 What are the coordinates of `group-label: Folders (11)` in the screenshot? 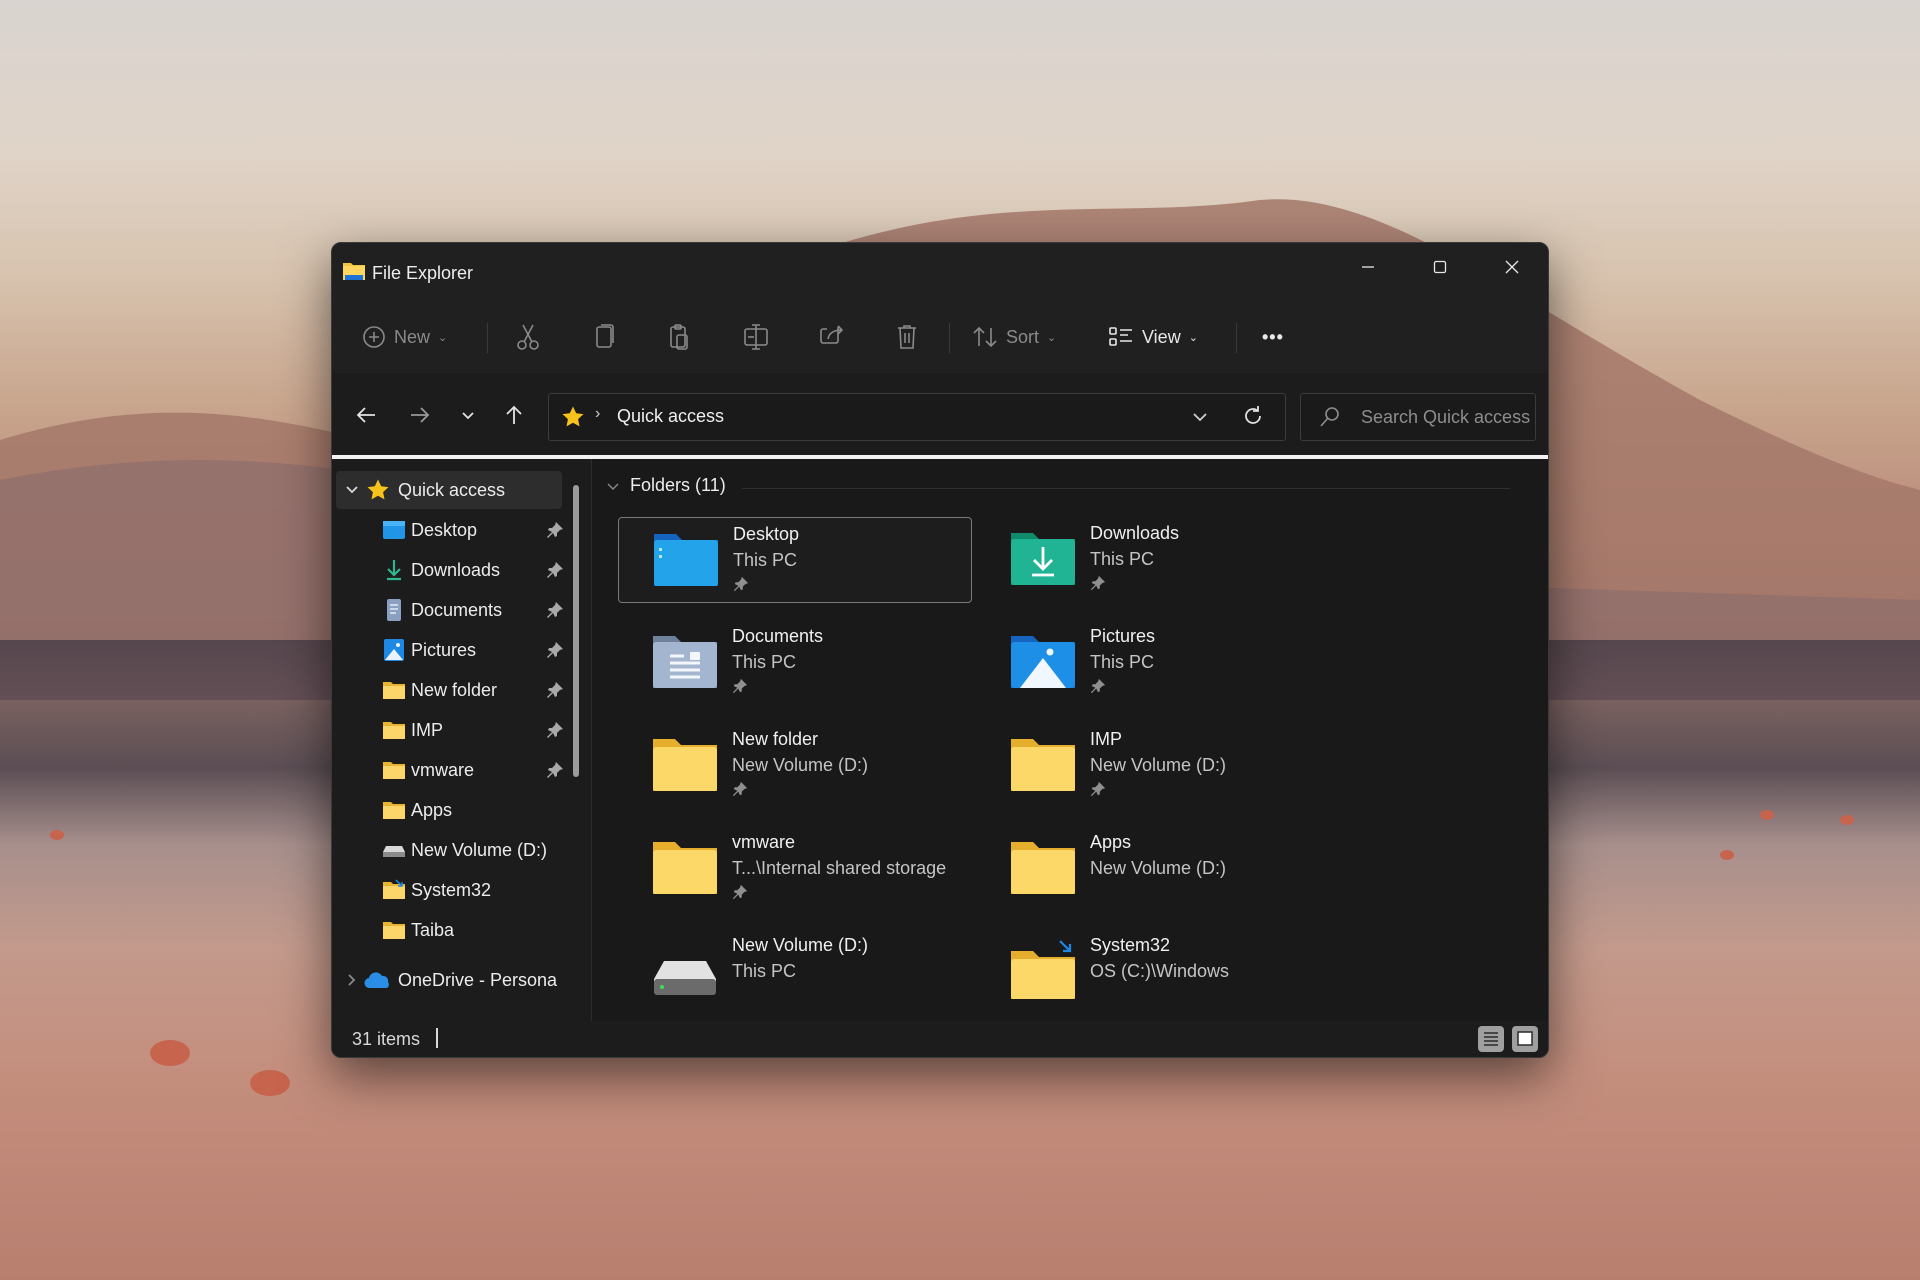 It's located at (678, 485).